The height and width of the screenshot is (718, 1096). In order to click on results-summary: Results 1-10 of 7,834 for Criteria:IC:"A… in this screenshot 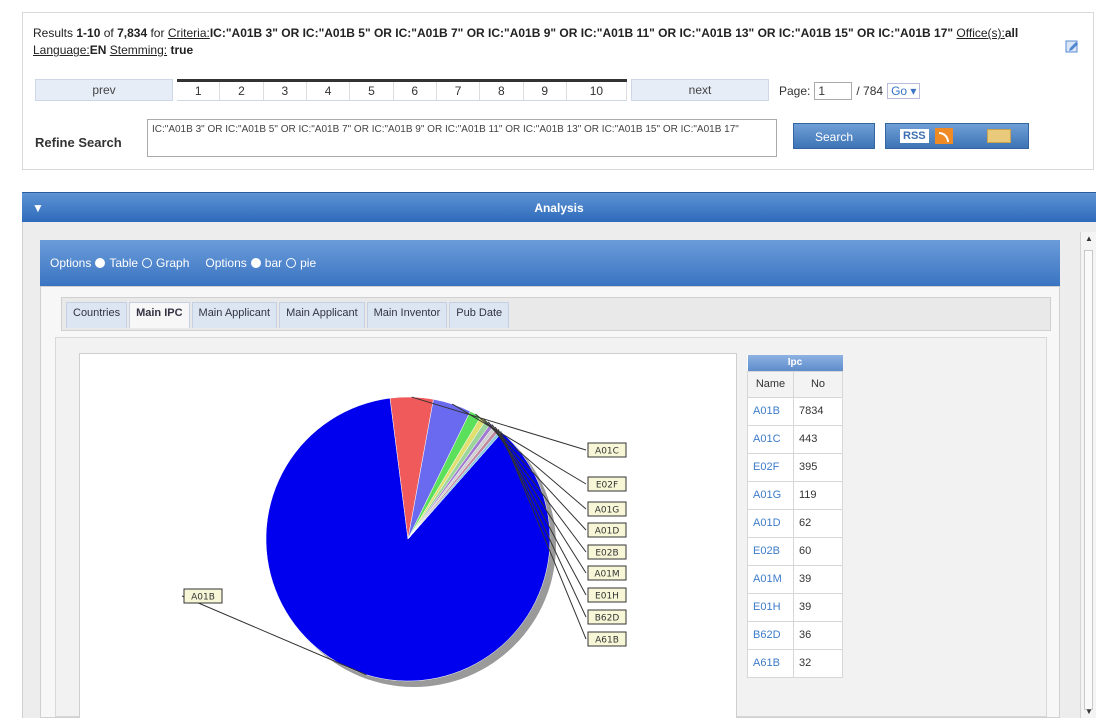, I will do `click(533, 42)`.